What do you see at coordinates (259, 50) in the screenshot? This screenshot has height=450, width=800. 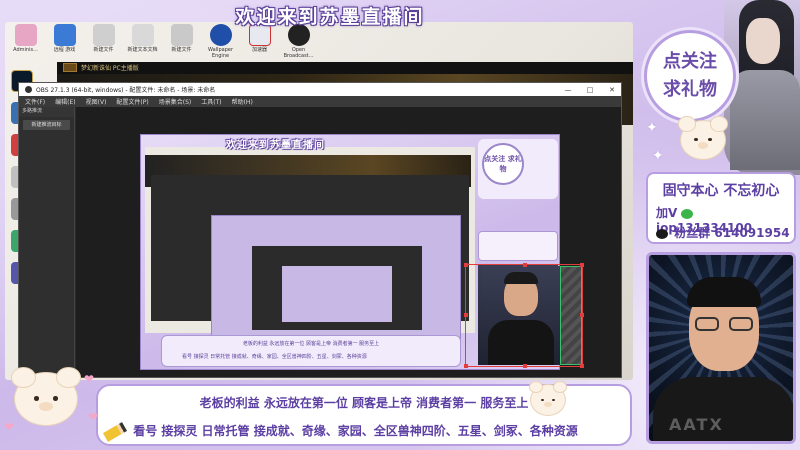 I see `desktop-icon-label: 加速器` at bounding box center [259, 50].